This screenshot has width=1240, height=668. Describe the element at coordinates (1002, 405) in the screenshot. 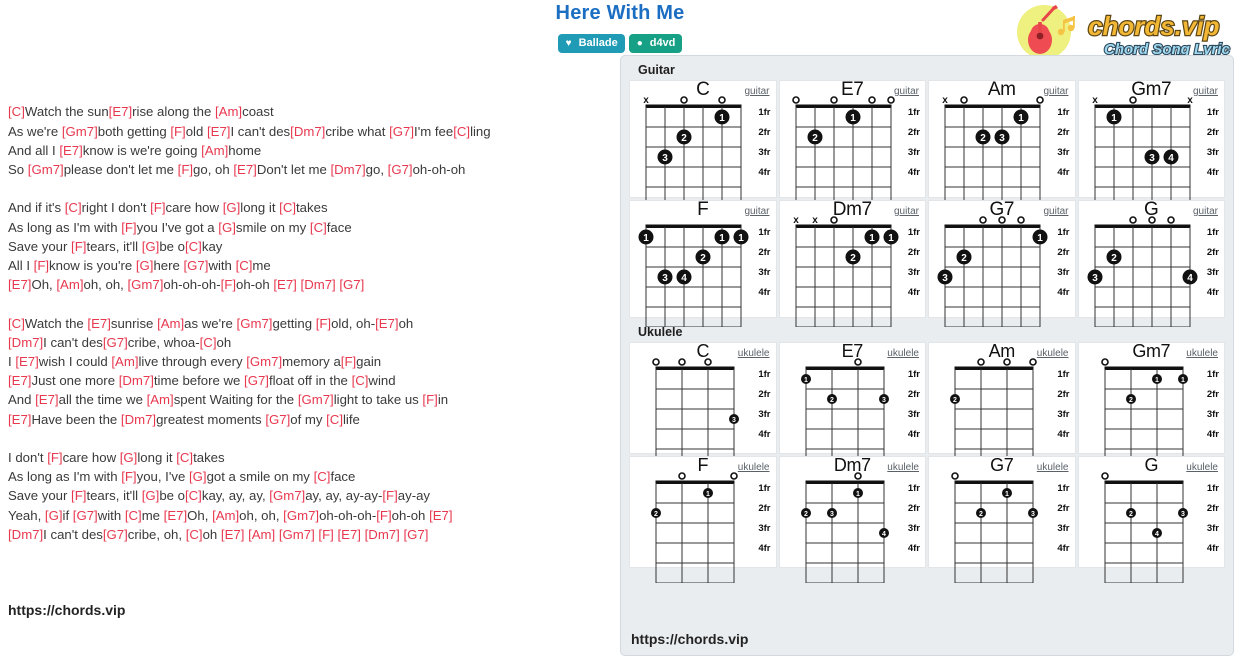

I see `chord-card-ukulele-Am: Am ukulele 2 1fr 2fr 3fr 4fr` at that location.